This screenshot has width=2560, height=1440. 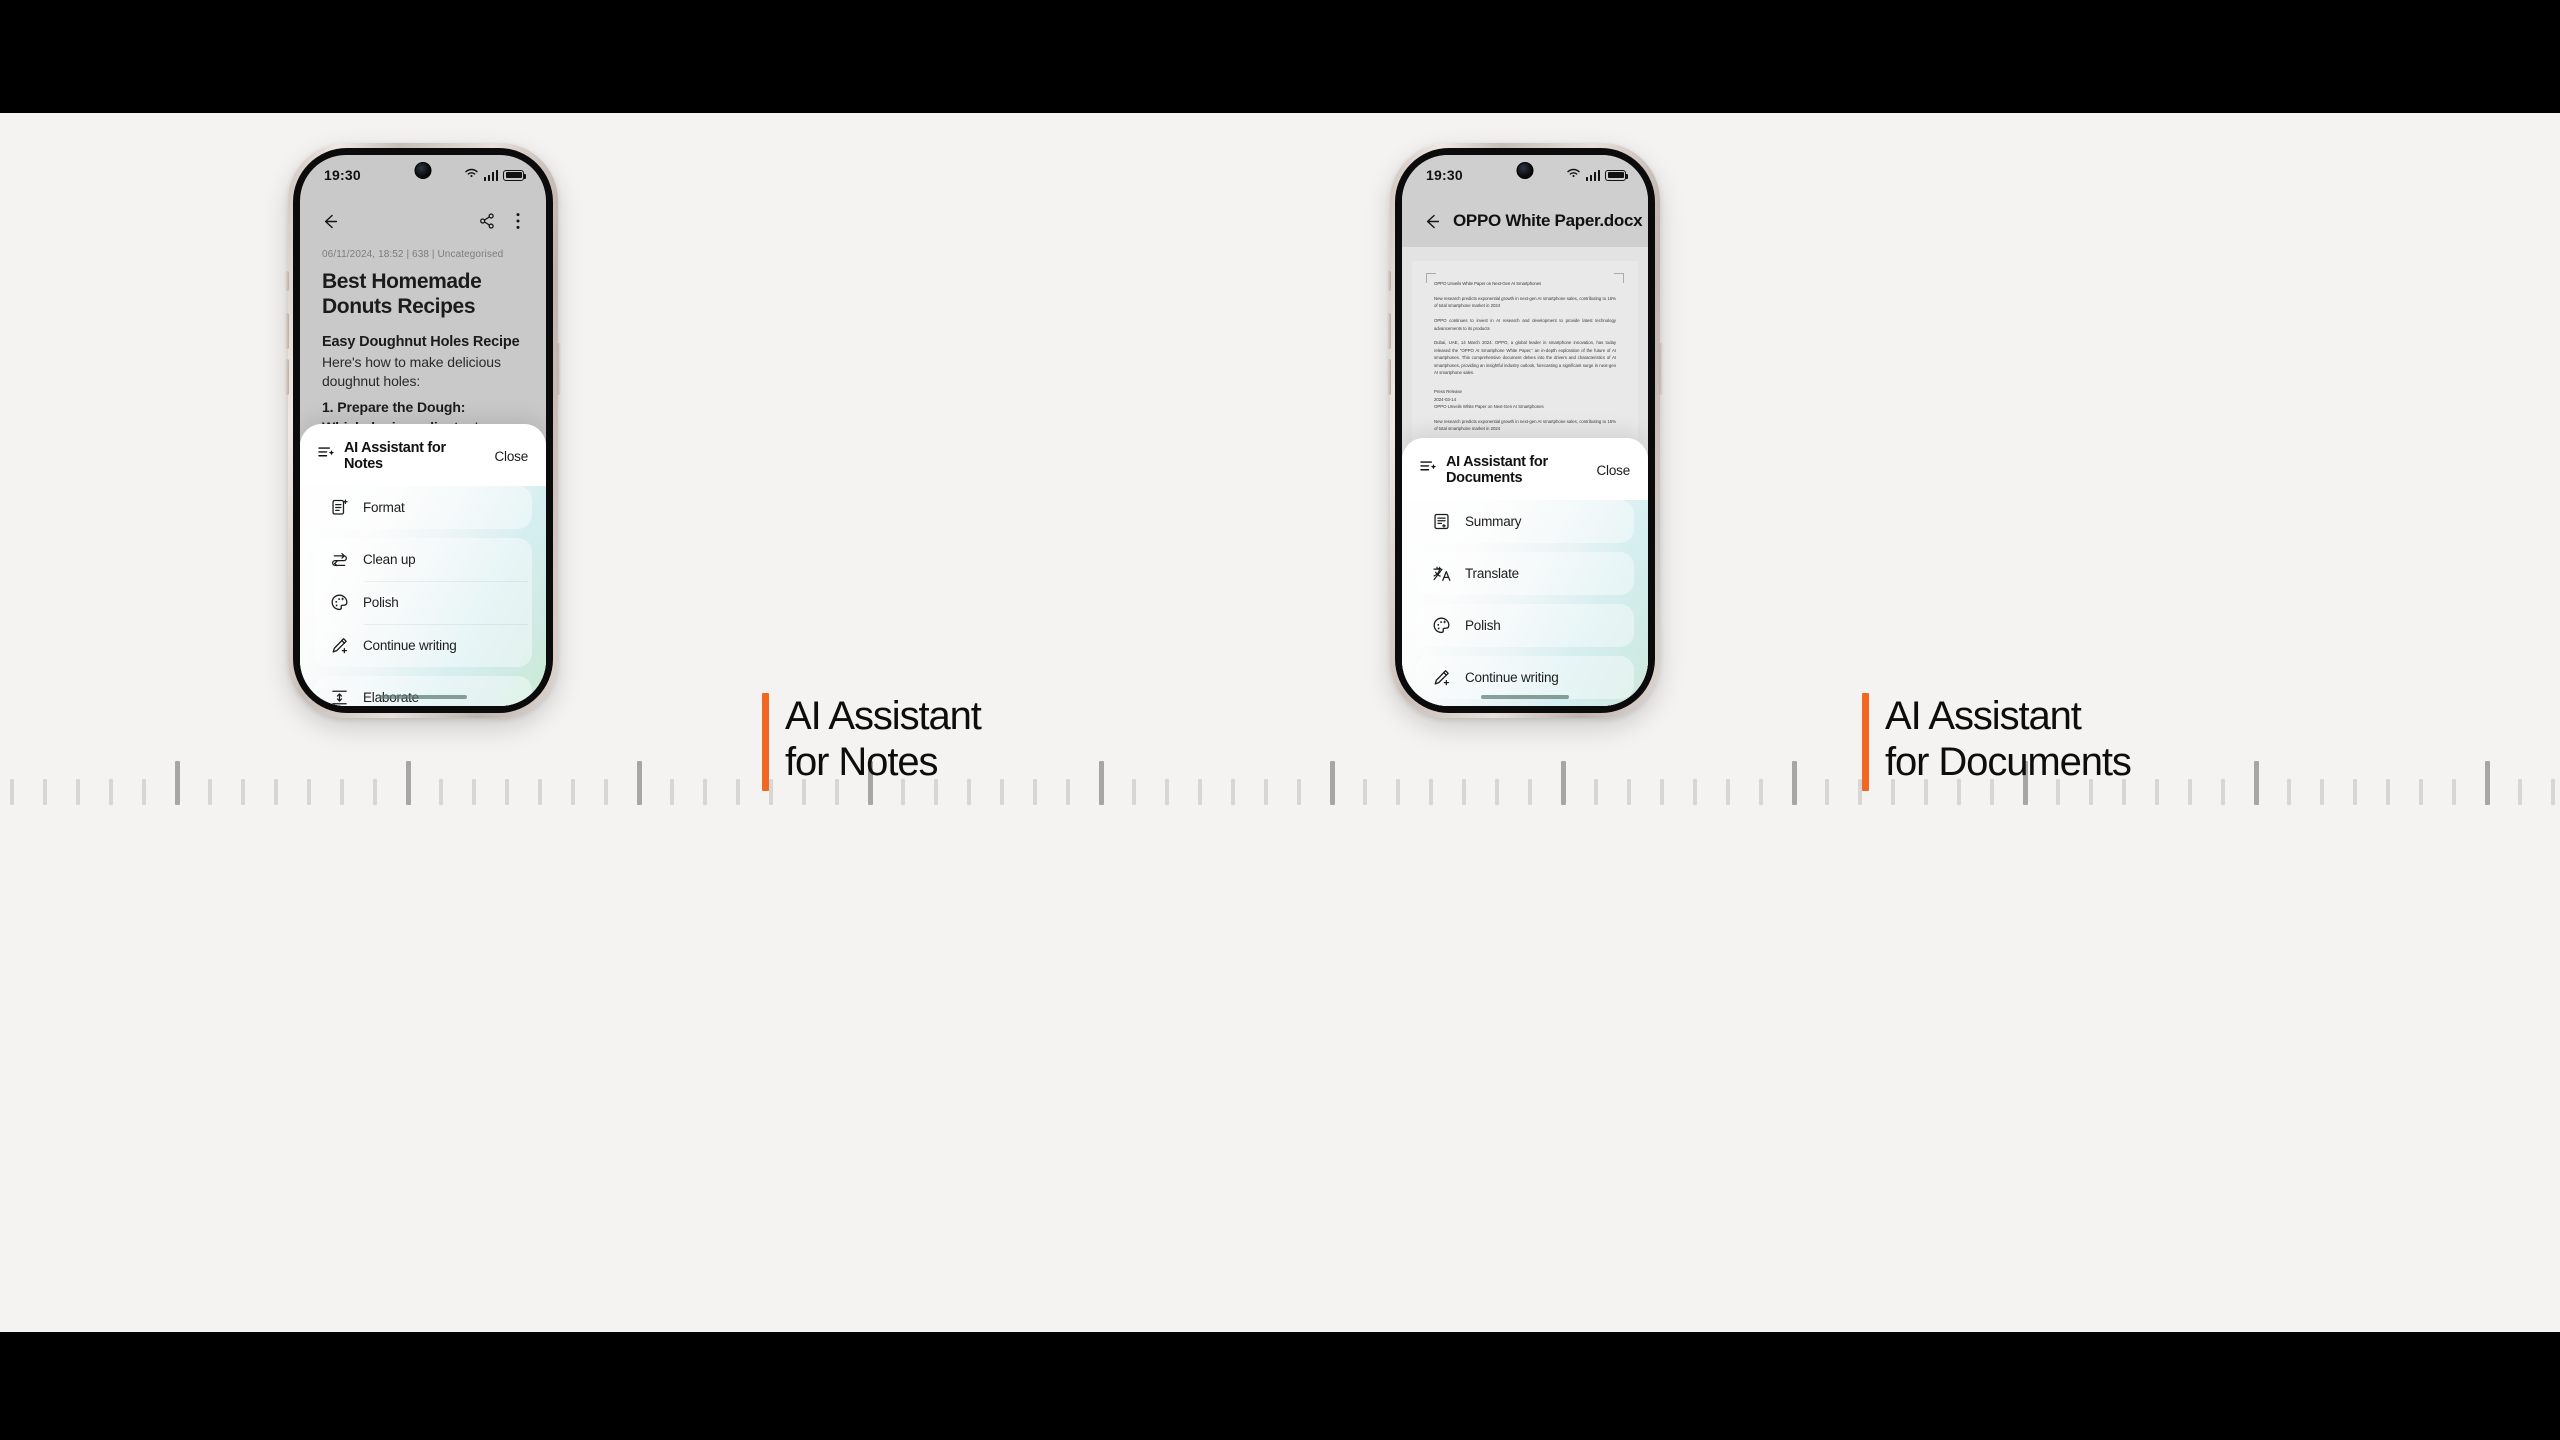 What do you see at coordinates (402, 294) in the screenshot?
I see `note-title: Best Homemade Donuts Recipes` at bounding box center [402, 294].